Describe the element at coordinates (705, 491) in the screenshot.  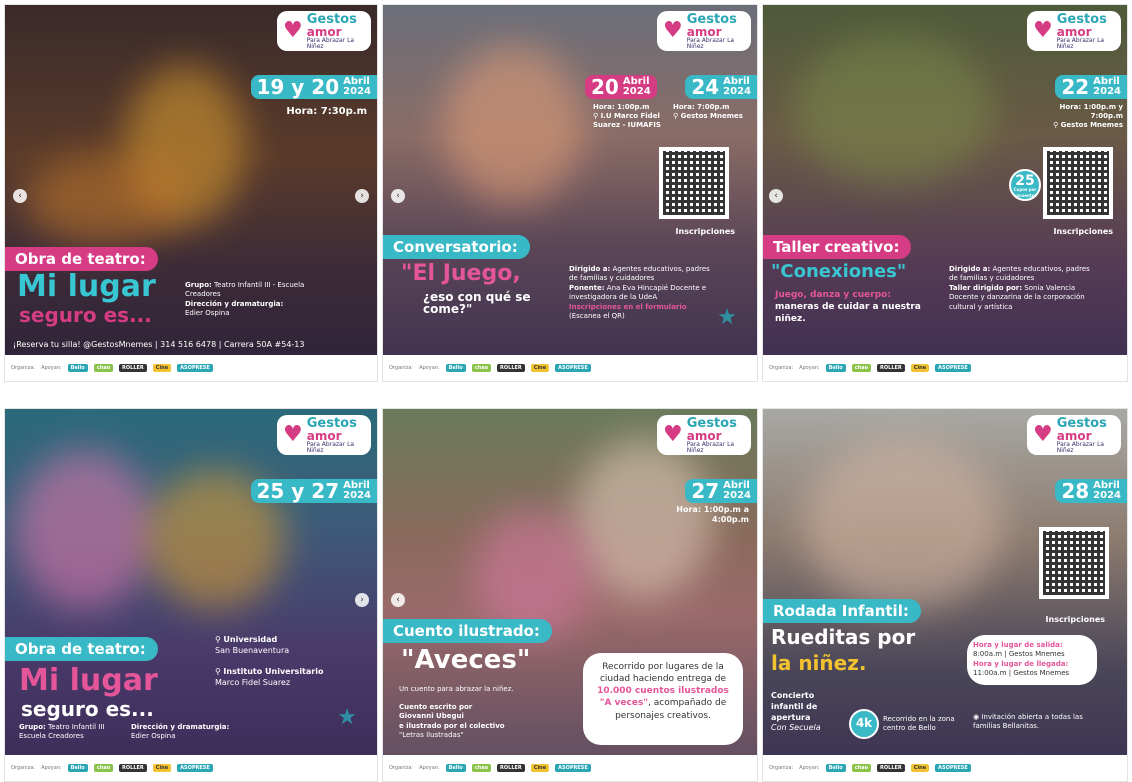
I see `date-day: 27` at that location.